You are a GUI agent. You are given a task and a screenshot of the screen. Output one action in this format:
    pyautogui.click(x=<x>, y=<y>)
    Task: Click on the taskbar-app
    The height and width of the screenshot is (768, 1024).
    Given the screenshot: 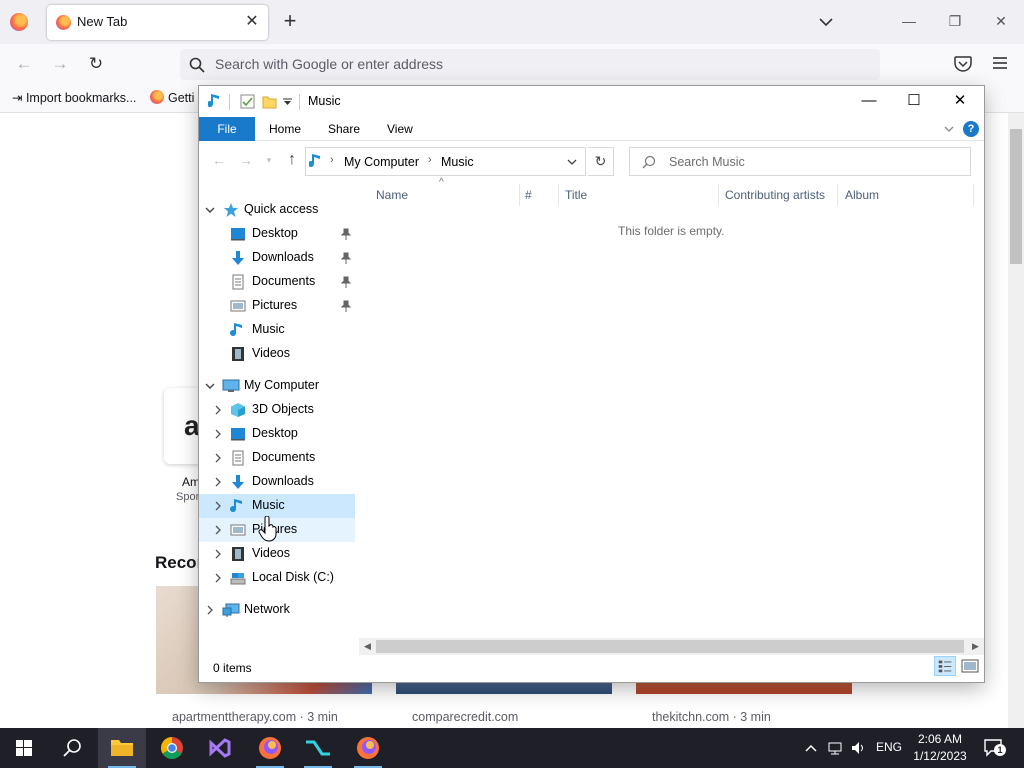 What is the action you would take?
    pyautogui.click(x=318, y=748)
    